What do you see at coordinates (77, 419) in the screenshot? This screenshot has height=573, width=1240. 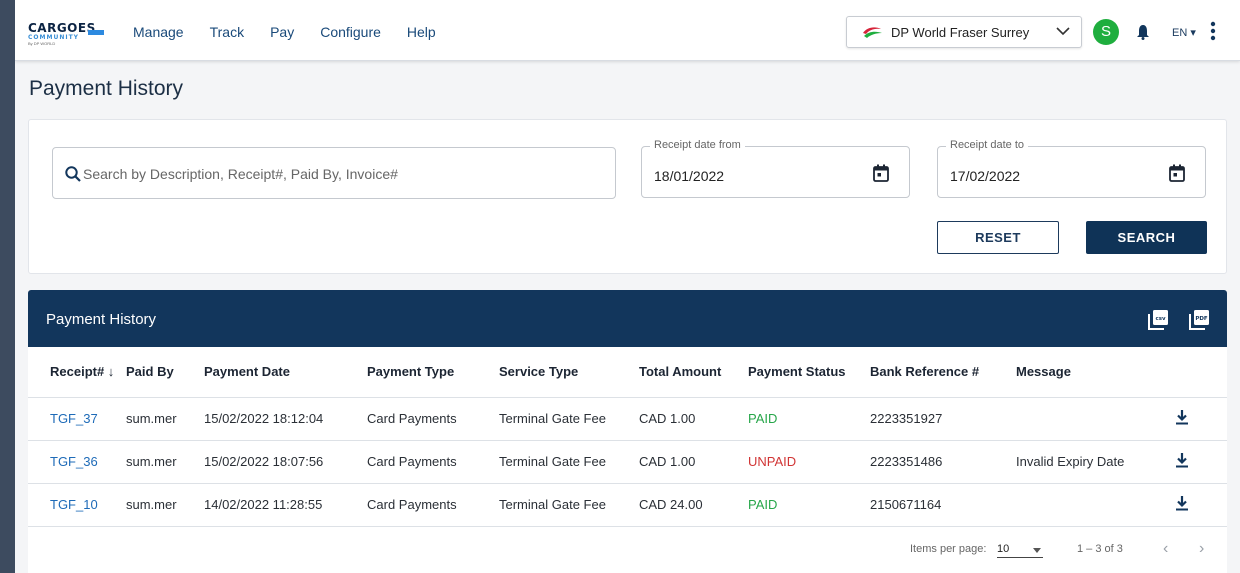 I see `receipt-link: TGF_37` at bounding box center [77, 419].